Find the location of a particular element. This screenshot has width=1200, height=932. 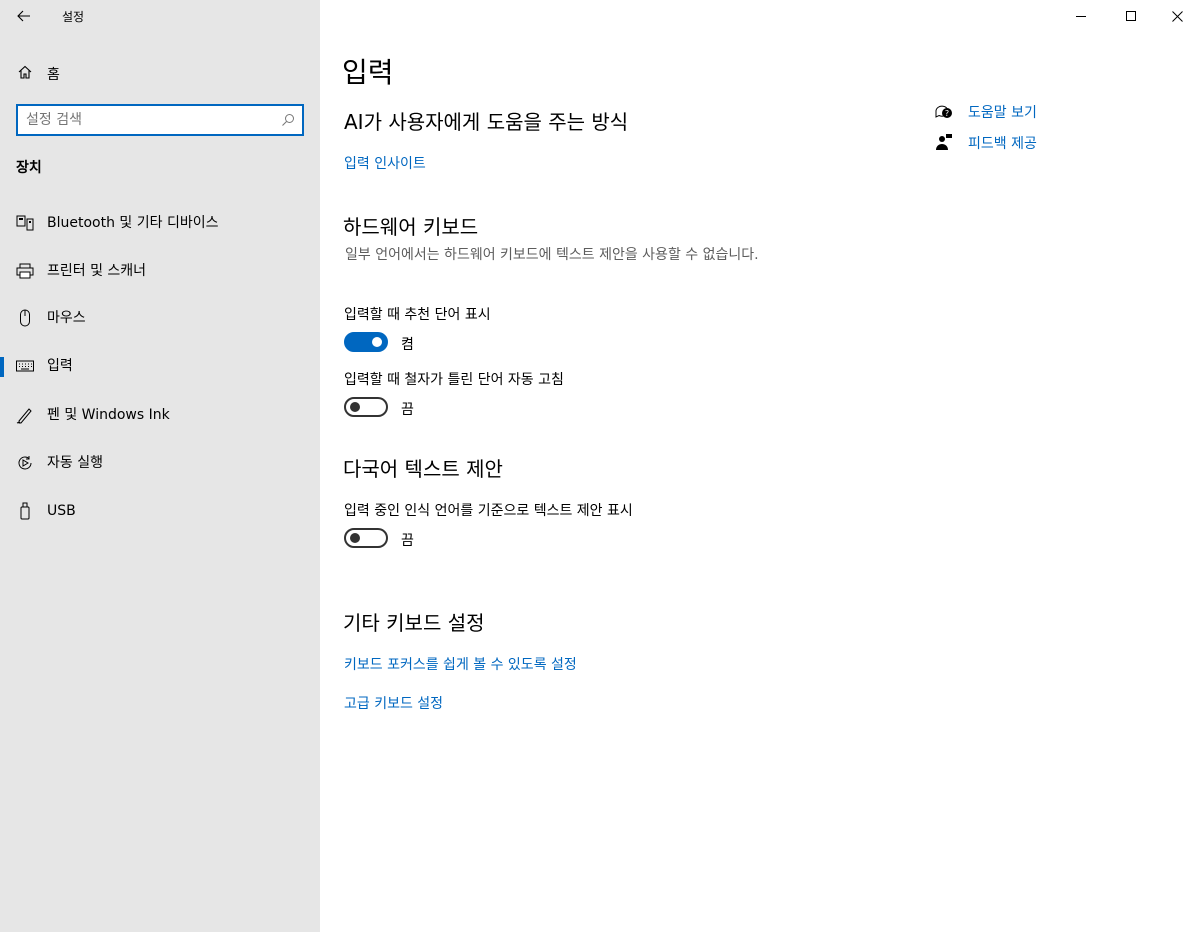

autocorrect-option-label: 입력할 때 철자가 틀린 단어 자동 고침 is located at coordinates (454, 380).